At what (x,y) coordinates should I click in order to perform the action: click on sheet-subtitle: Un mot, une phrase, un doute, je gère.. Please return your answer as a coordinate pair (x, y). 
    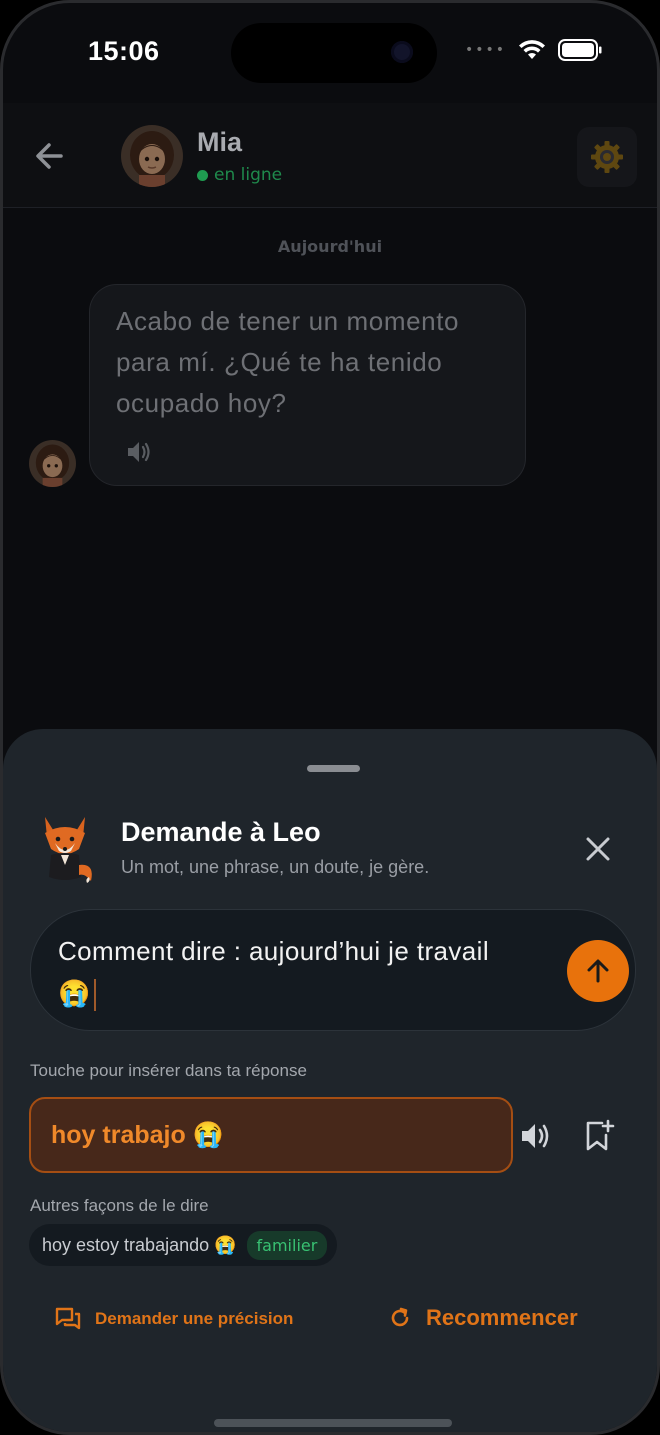
    Looking at the image, I should click on (275, 867).